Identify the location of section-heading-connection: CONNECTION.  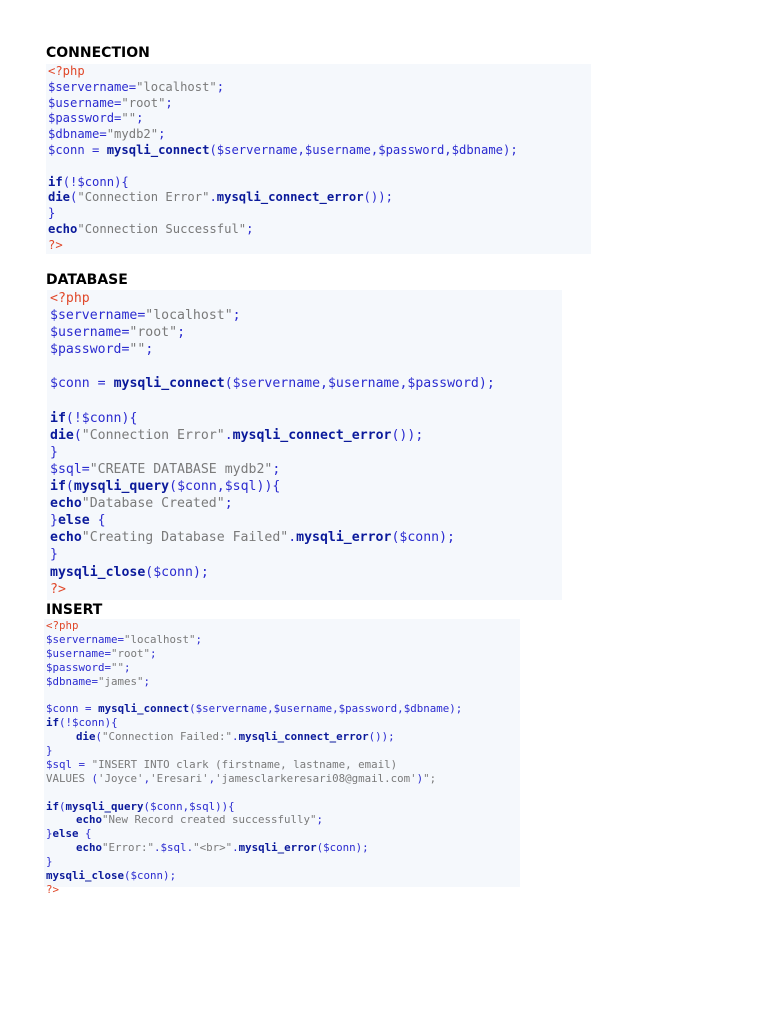
(98, 53).